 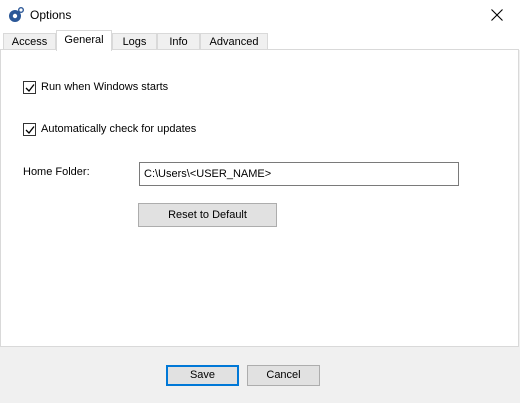 What do you see at coordinates (283, 375) in the screenshot?
I see `cancel-button: Cancel` at bounding box center [283, 375].